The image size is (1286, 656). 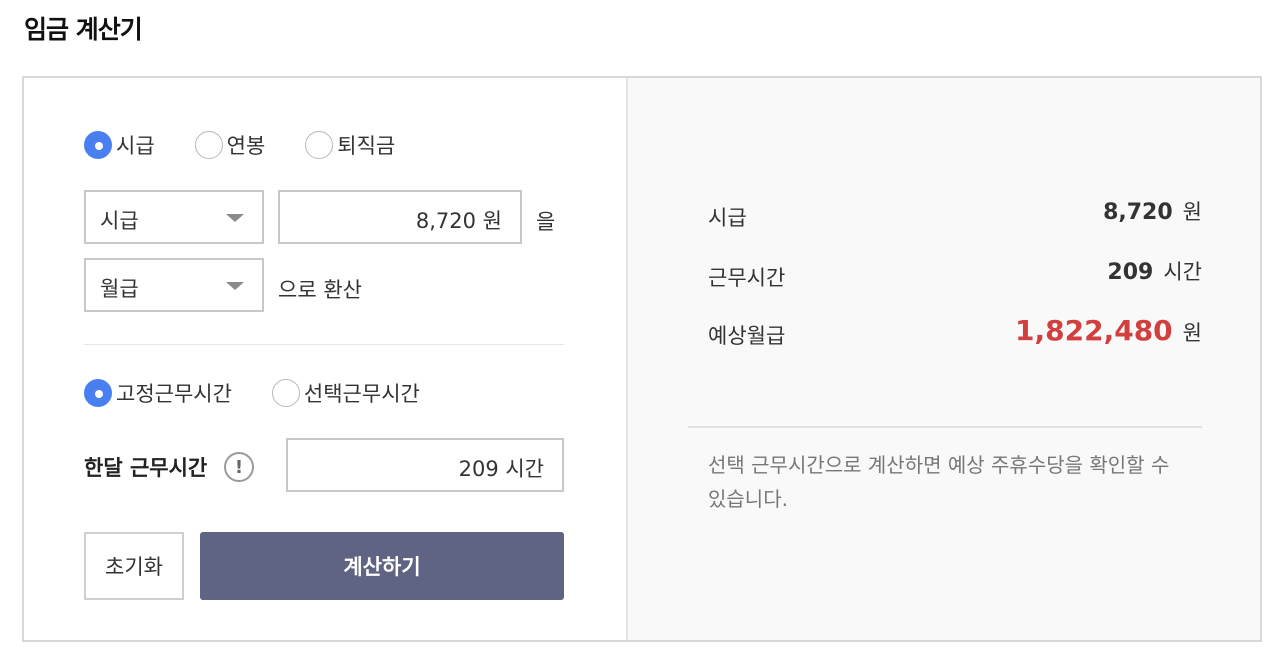 I want to click on page-title: 임금 계산기, so click(x=83, y=29).